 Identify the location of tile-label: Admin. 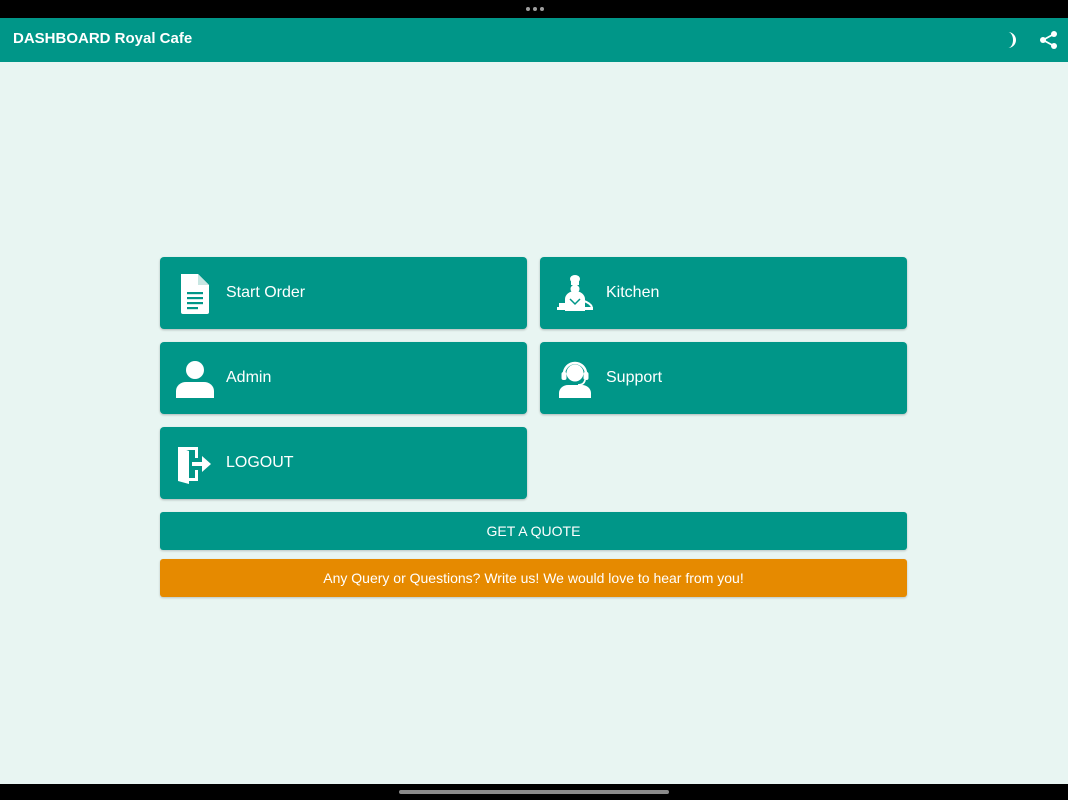
(249, 377).